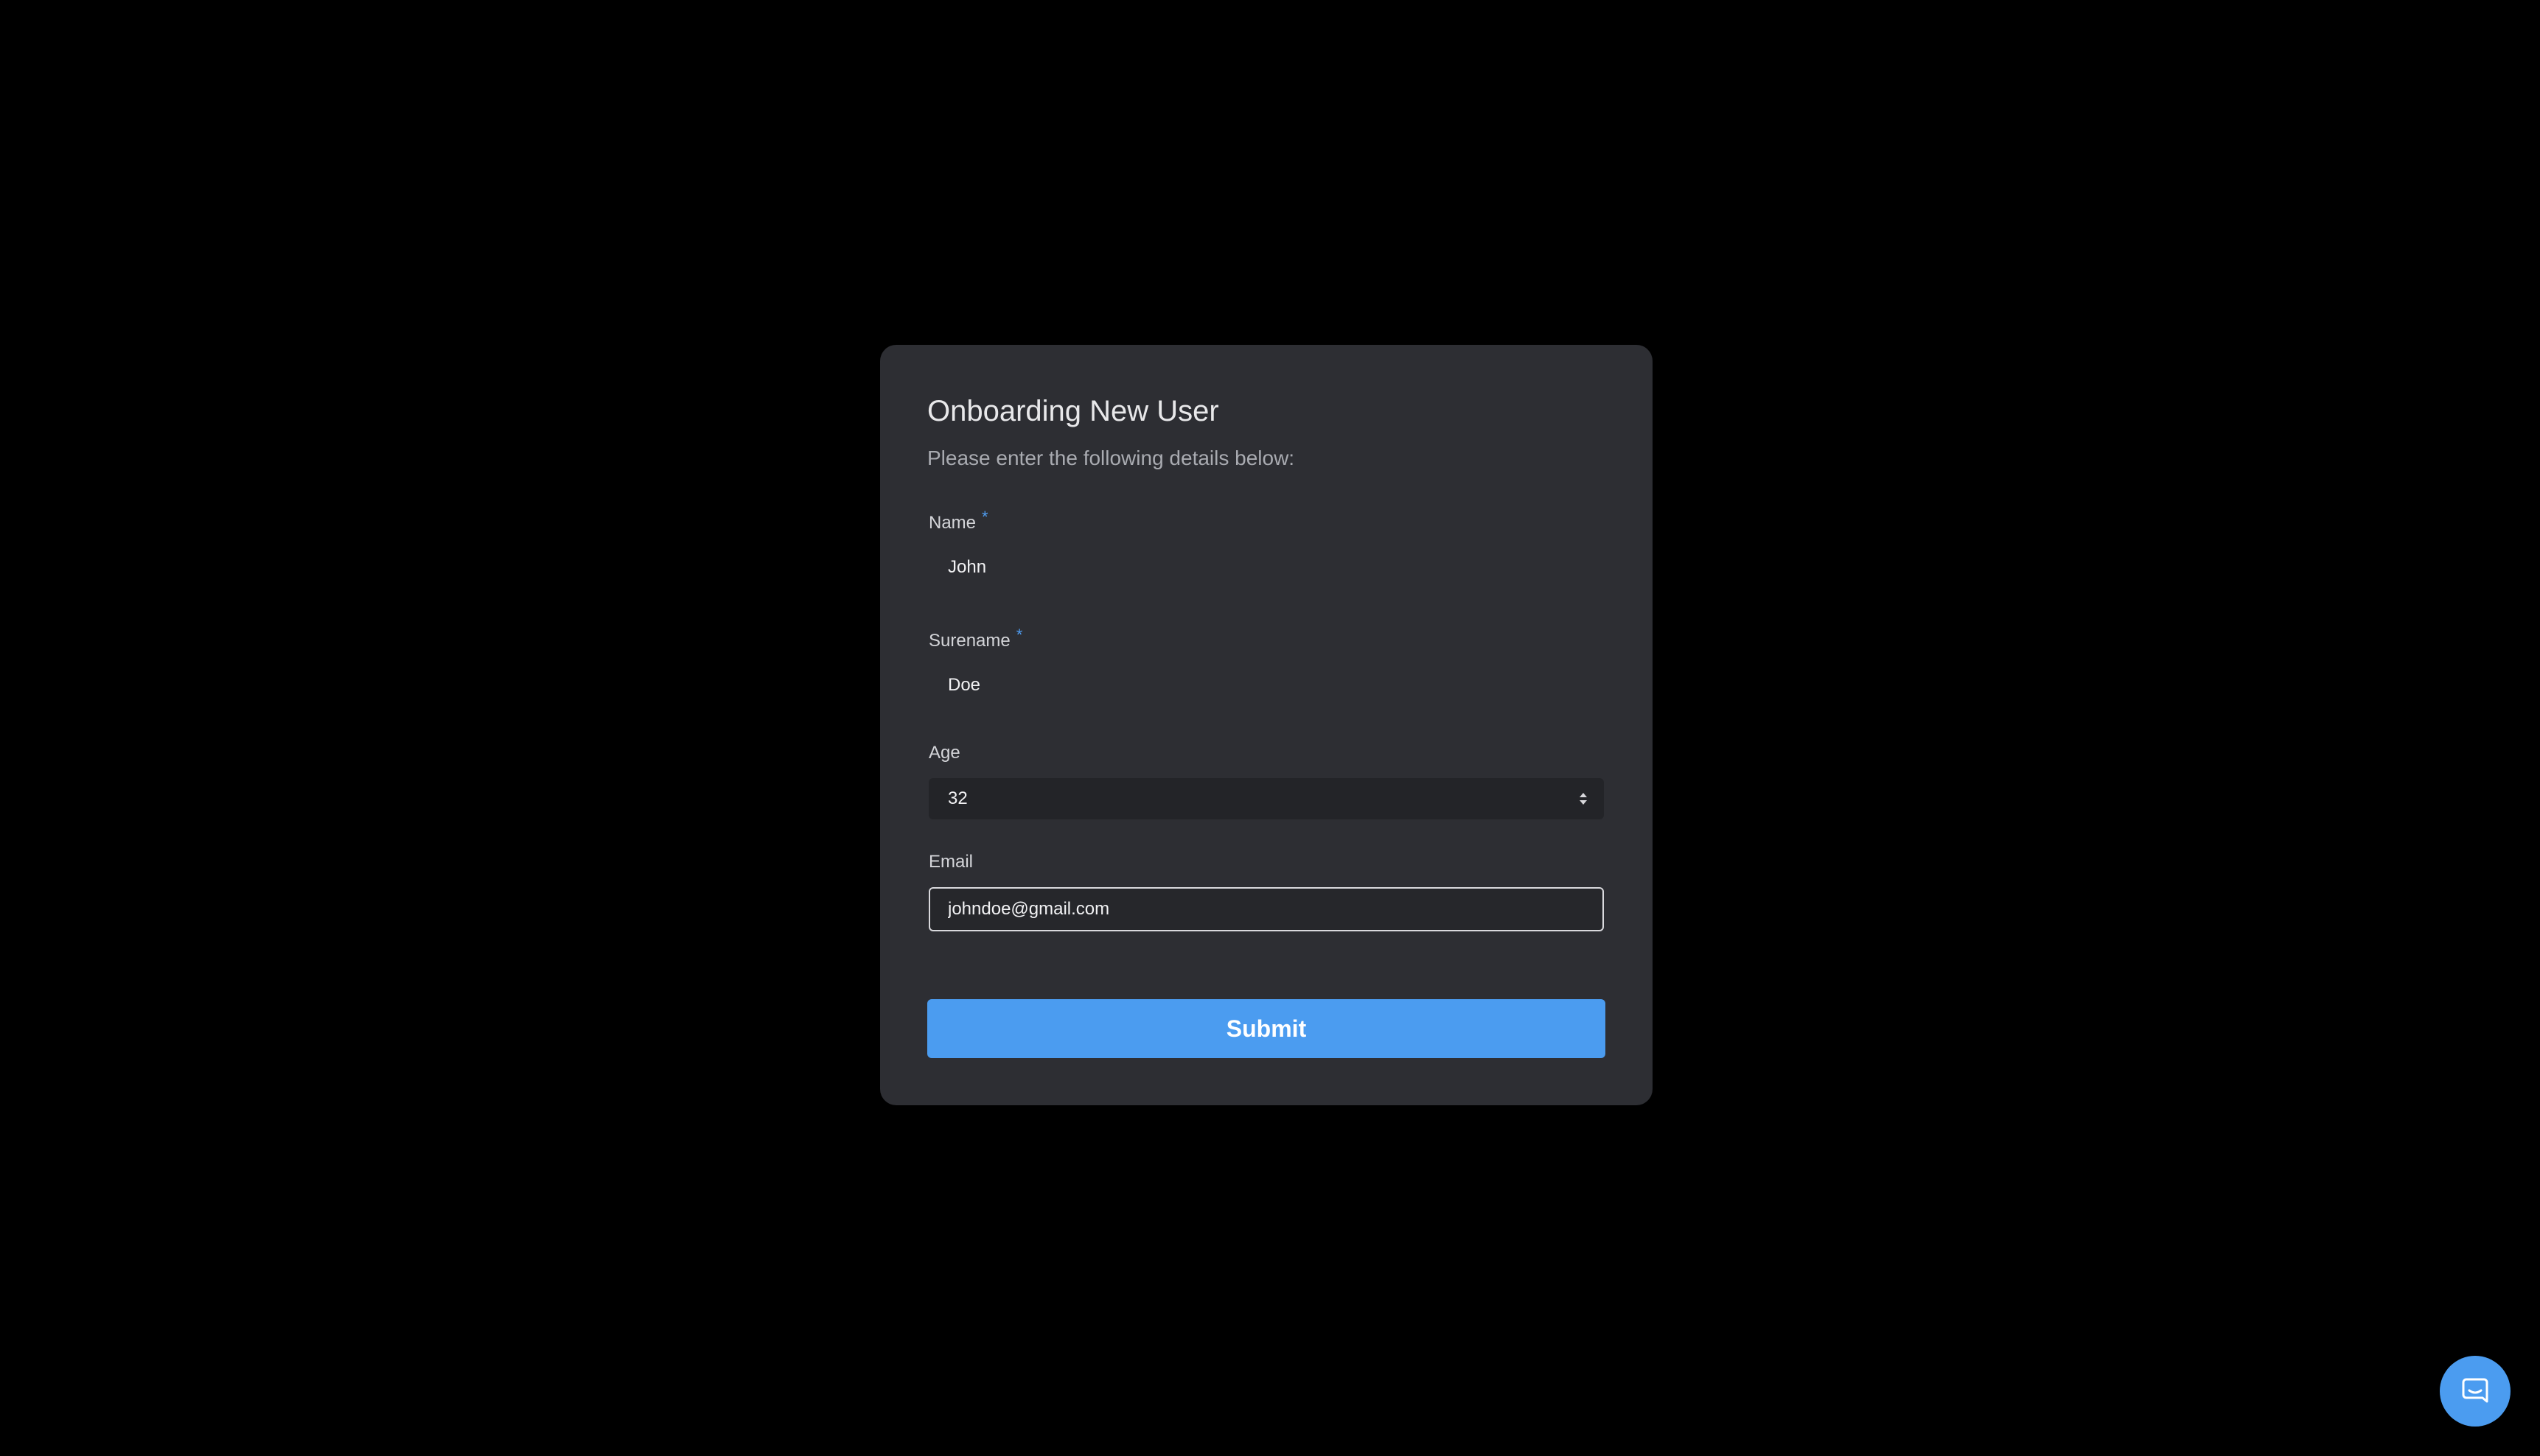  I want to click on age-label: Age, so click(944, 753).